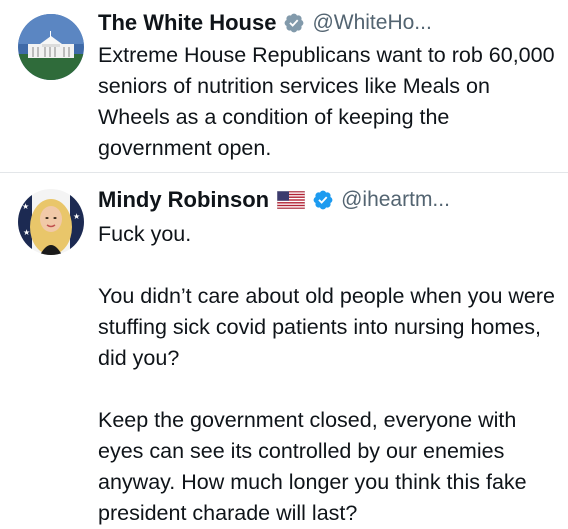 The height and width of the screenshot is (529, 568). What do you see at coordinates (294, 23) in the screenshot?
I see `verified-badge-gray-icon` at bounding box center [294, 23].